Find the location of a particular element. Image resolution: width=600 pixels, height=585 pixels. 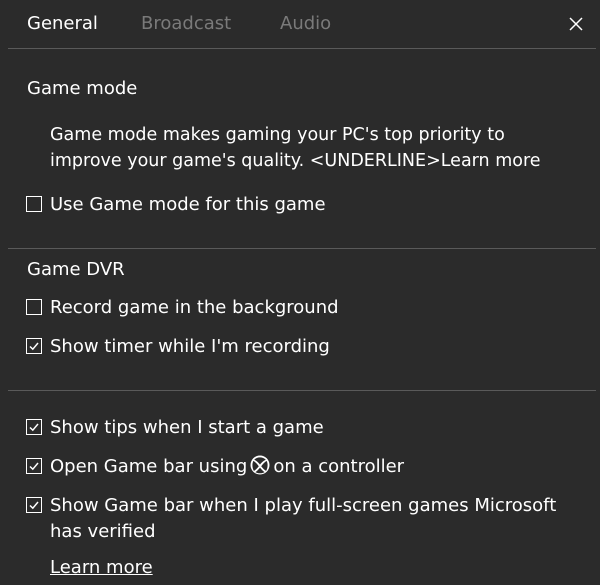

show-timer-checkbox is located at coordinates (34, 346).